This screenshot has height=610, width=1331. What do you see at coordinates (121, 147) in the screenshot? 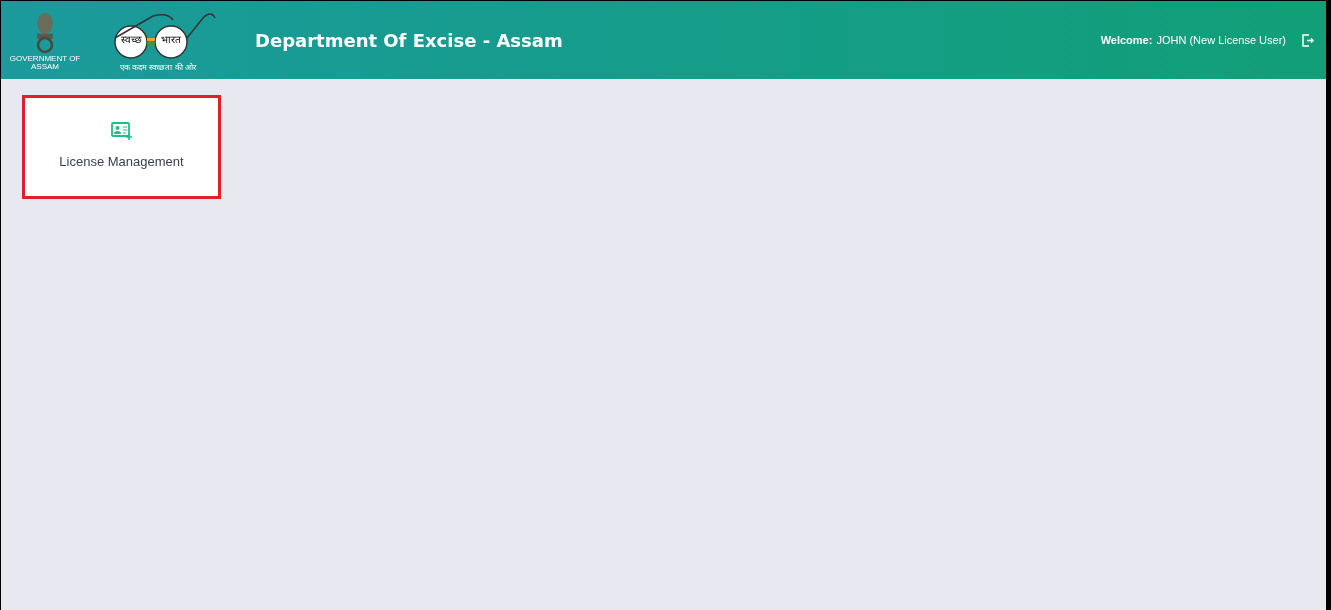
I see `module-tile: License Management` at bounding box center [121, 147].